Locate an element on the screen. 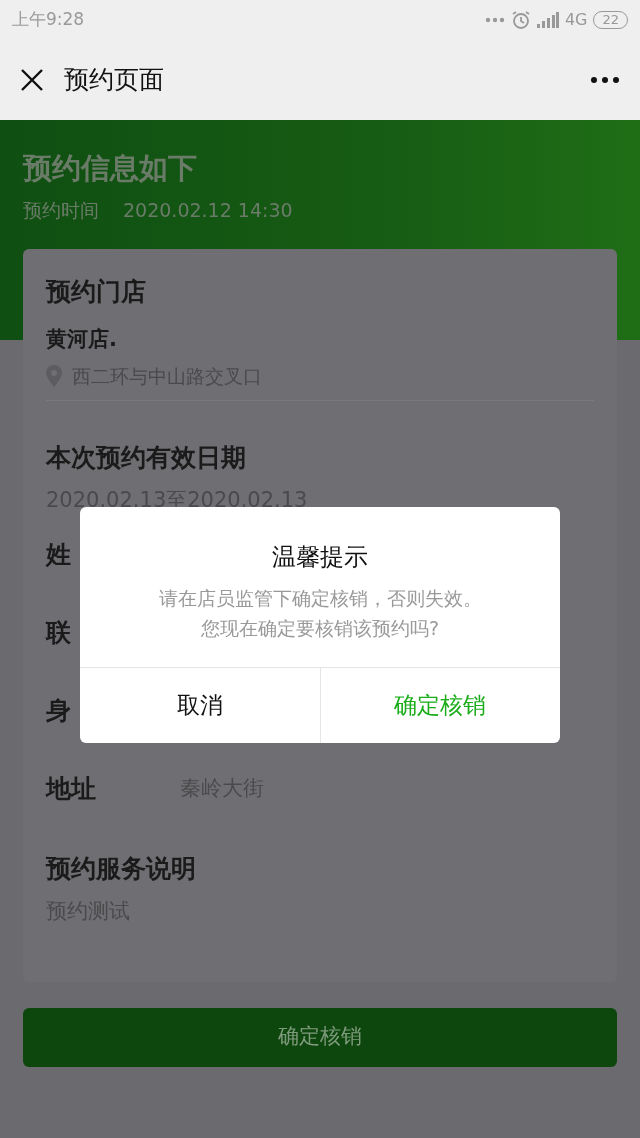 This screenshot has height=1138, width=640. validity-label: 本次预约有效日期 is located at coordinates (146, 458).